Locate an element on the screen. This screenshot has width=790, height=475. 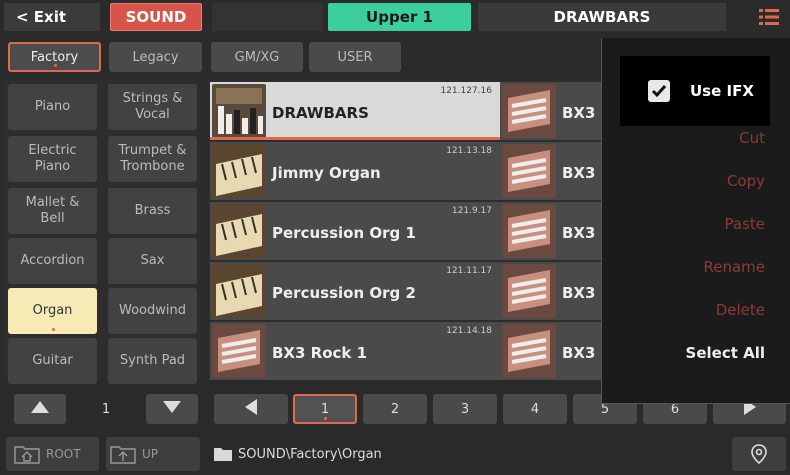
tab-label: USER is located at coordinates (355, 57).